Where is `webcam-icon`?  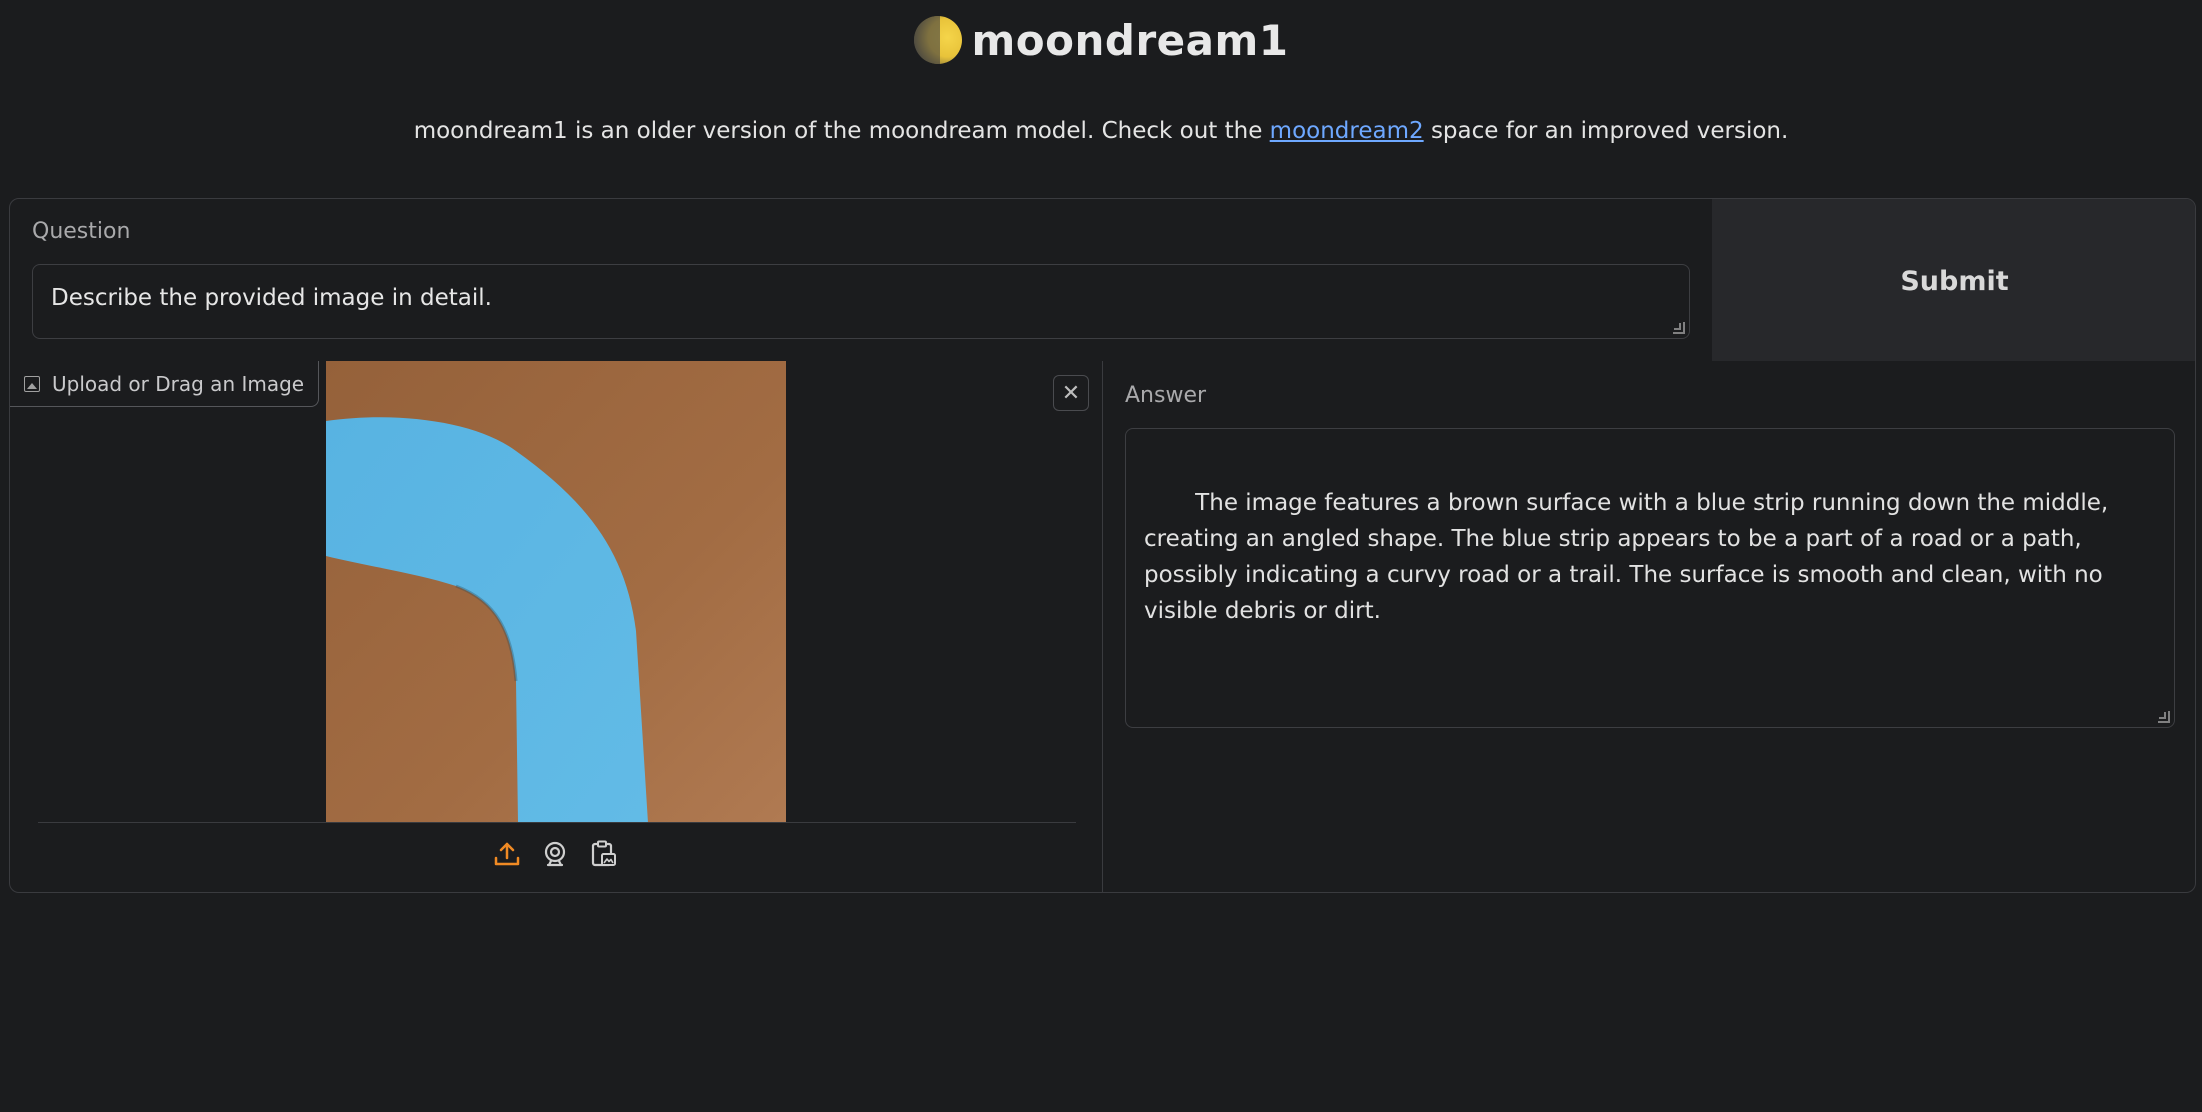 webcam-icon is located at coordinates (555, 854).